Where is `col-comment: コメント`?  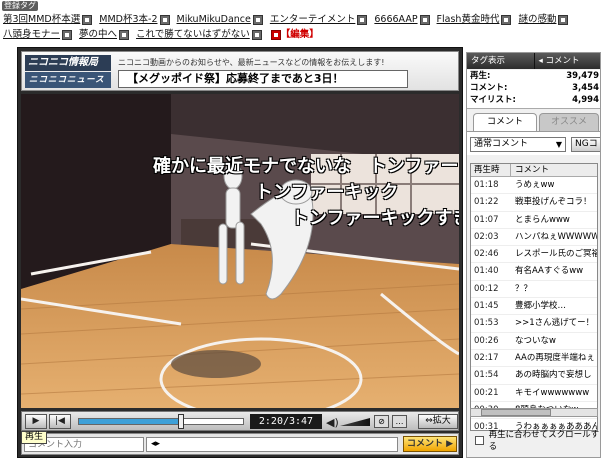 col-comment: コメント is located at coordinates (530, 170).